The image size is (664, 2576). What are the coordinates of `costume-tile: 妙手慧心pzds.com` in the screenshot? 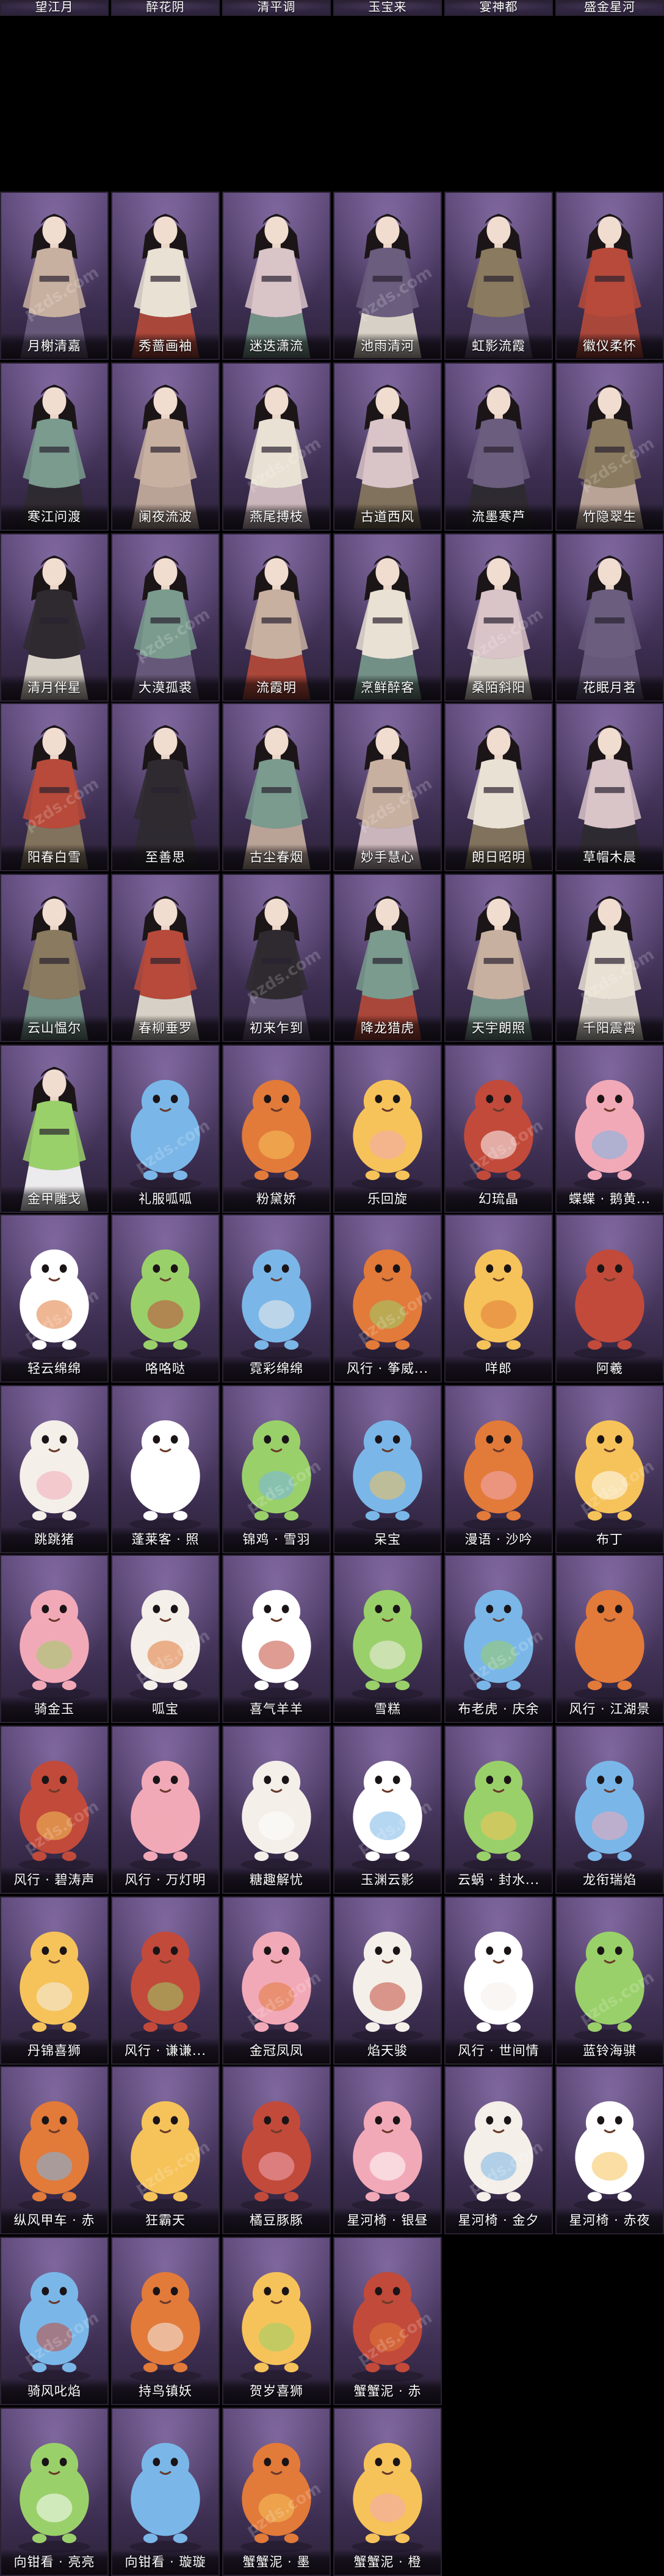 It's located at (387, 787).